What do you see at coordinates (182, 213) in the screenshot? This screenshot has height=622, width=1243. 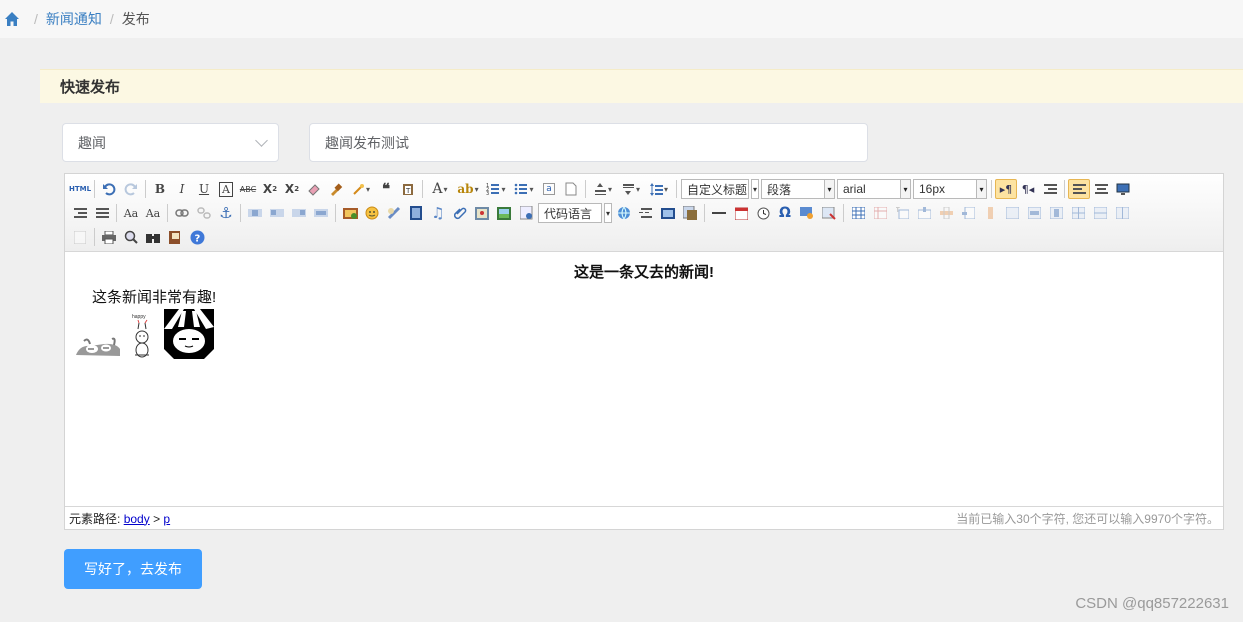 I see `link-icon` at bounding box center [182, 213].